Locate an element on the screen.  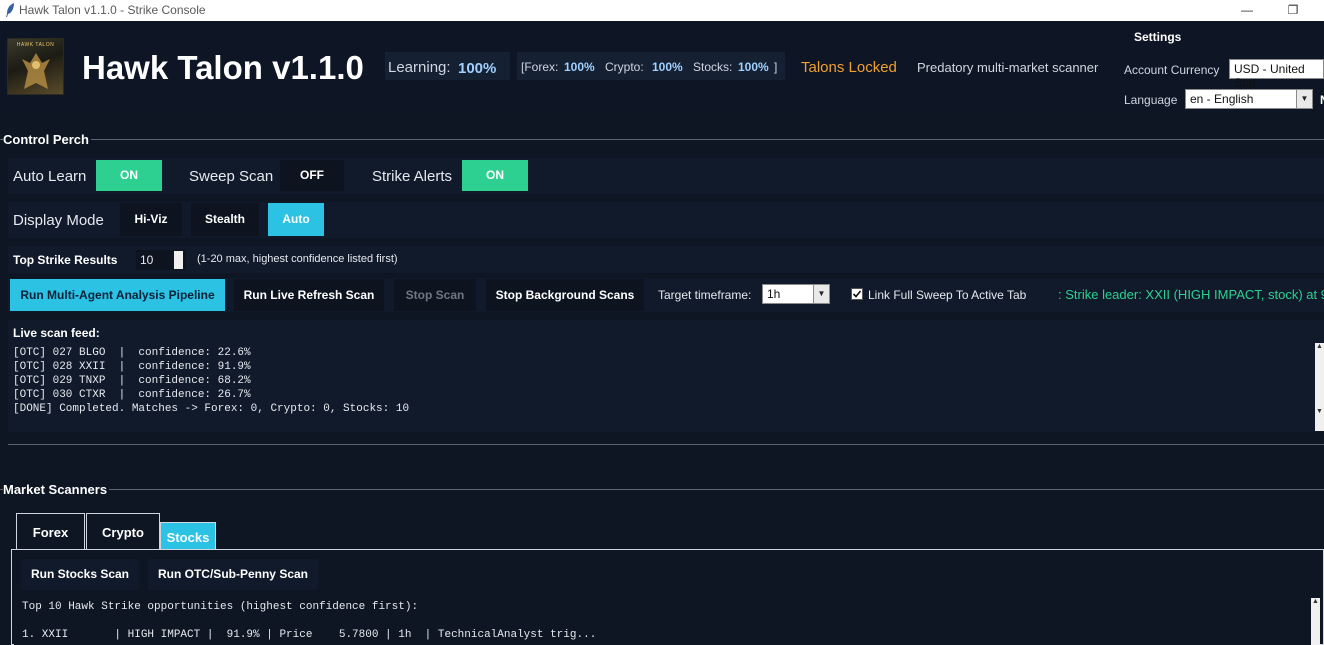
feed-scrollbar: ▲ ▼ is located at coordinates (1319, 387).